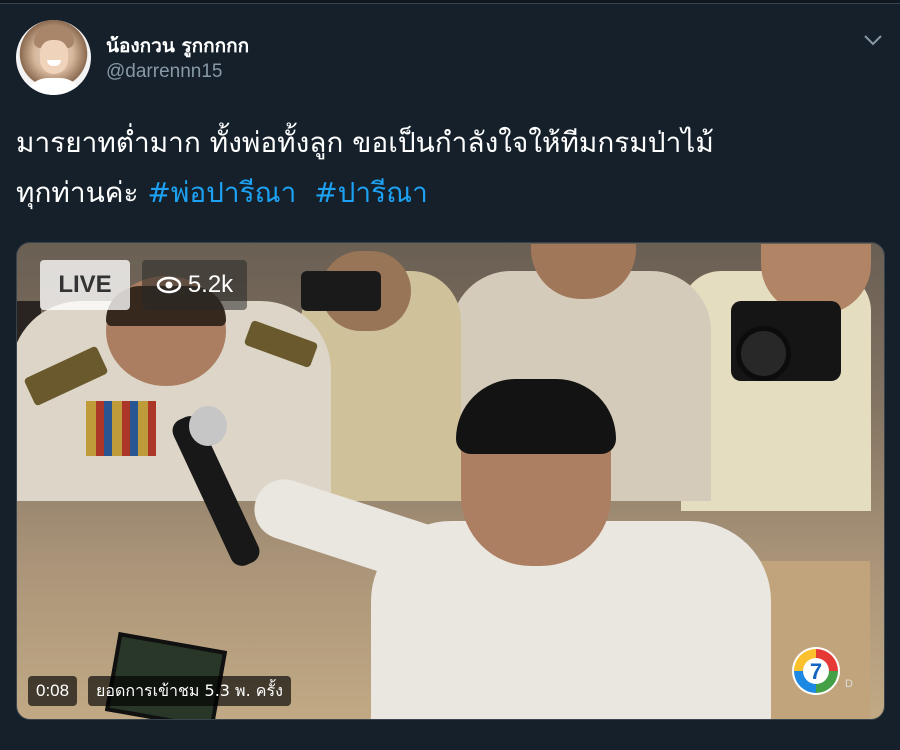  Describe the element at coordinates (210, 284) in the screenshot. I see `viewer-count-value: 5.2k` at that location.